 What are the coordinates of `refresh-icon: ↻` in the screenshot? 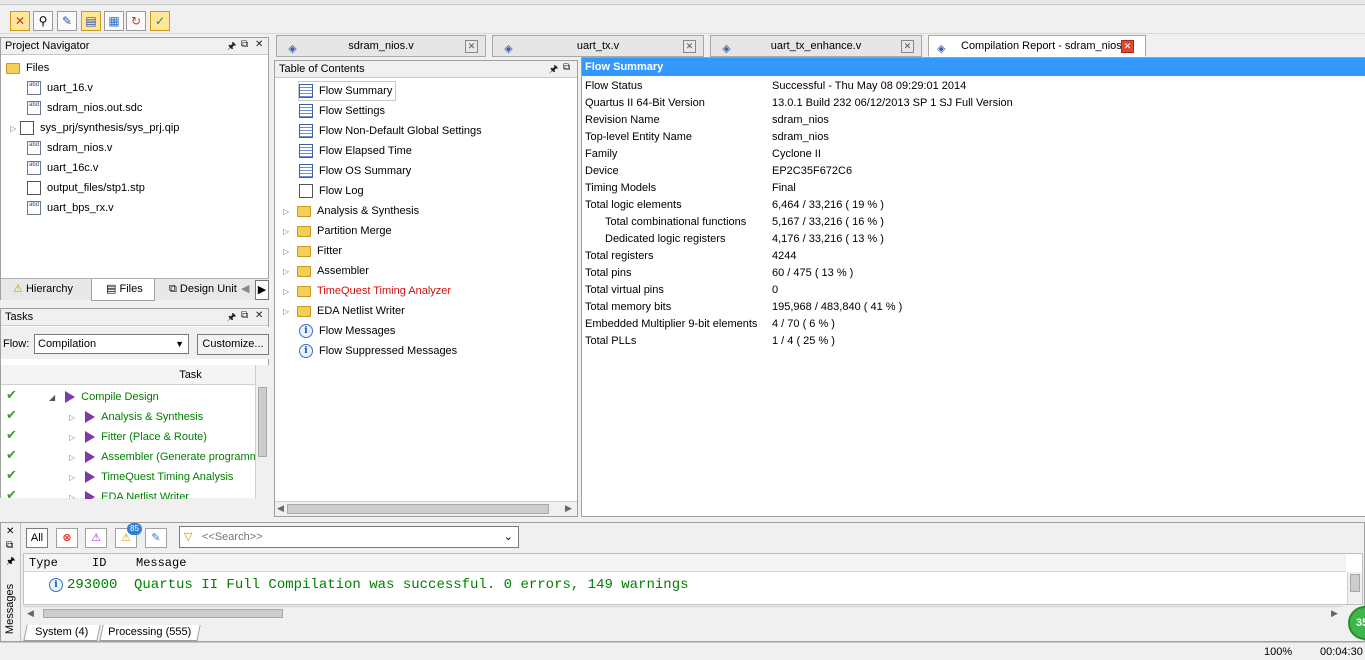 It's located at (136, 21).